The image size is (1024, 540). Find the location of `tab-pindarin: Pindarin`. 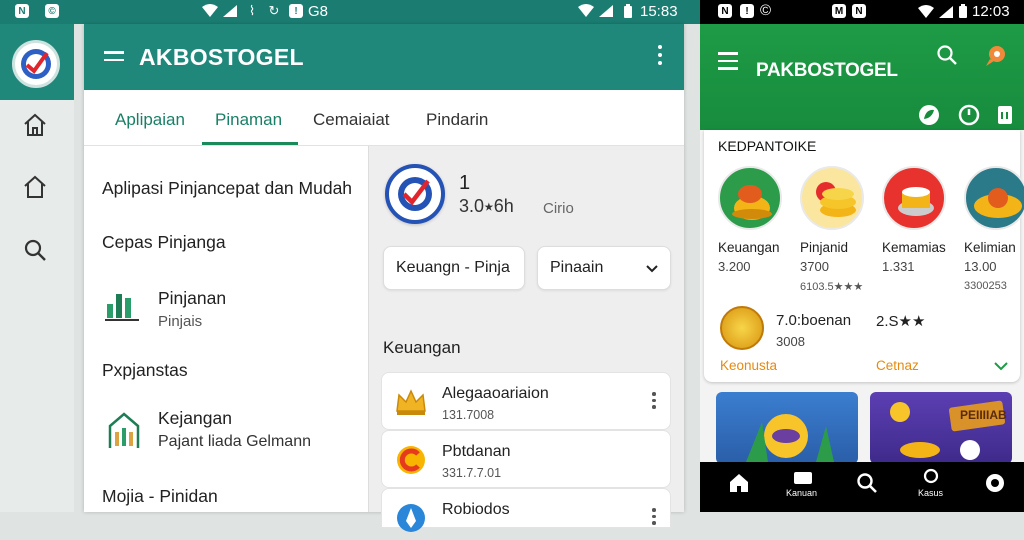

tab-pindarin: Pindarin is located at coordinates (457, 120).